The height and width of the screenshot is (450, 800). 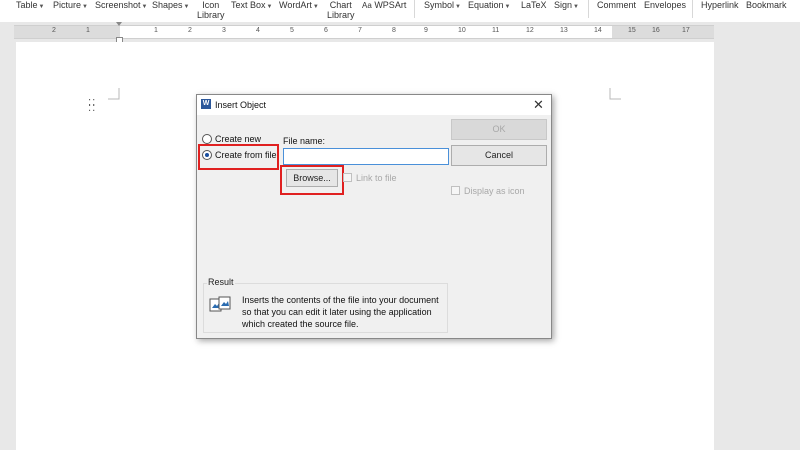 What do you see at coordinates (92, 106) in the screenshot?
I see `paragraph-drag-handle-icon: ⁚⁚ ⁚⁚` at bounding box center [92, 106].